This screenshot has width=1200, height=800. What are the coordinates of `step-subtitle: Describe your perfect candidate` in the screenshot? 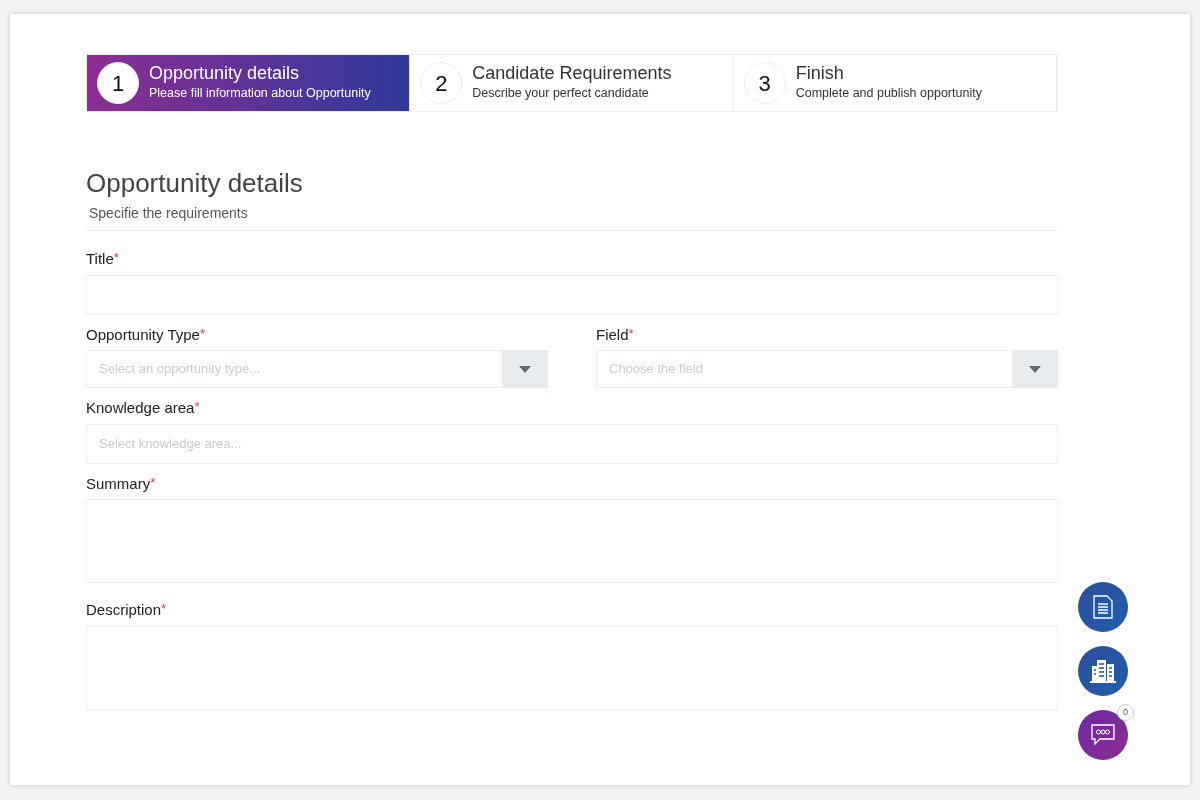 It's located at (561, 93).